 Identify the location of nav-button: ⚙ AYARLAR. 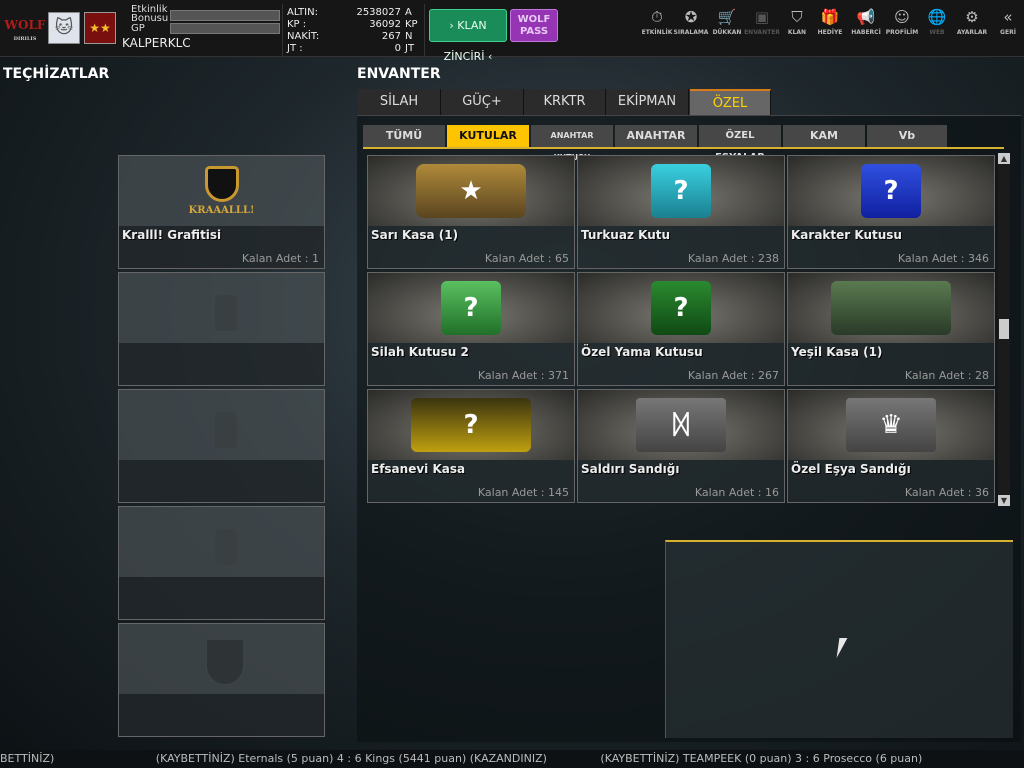
(972, 22).